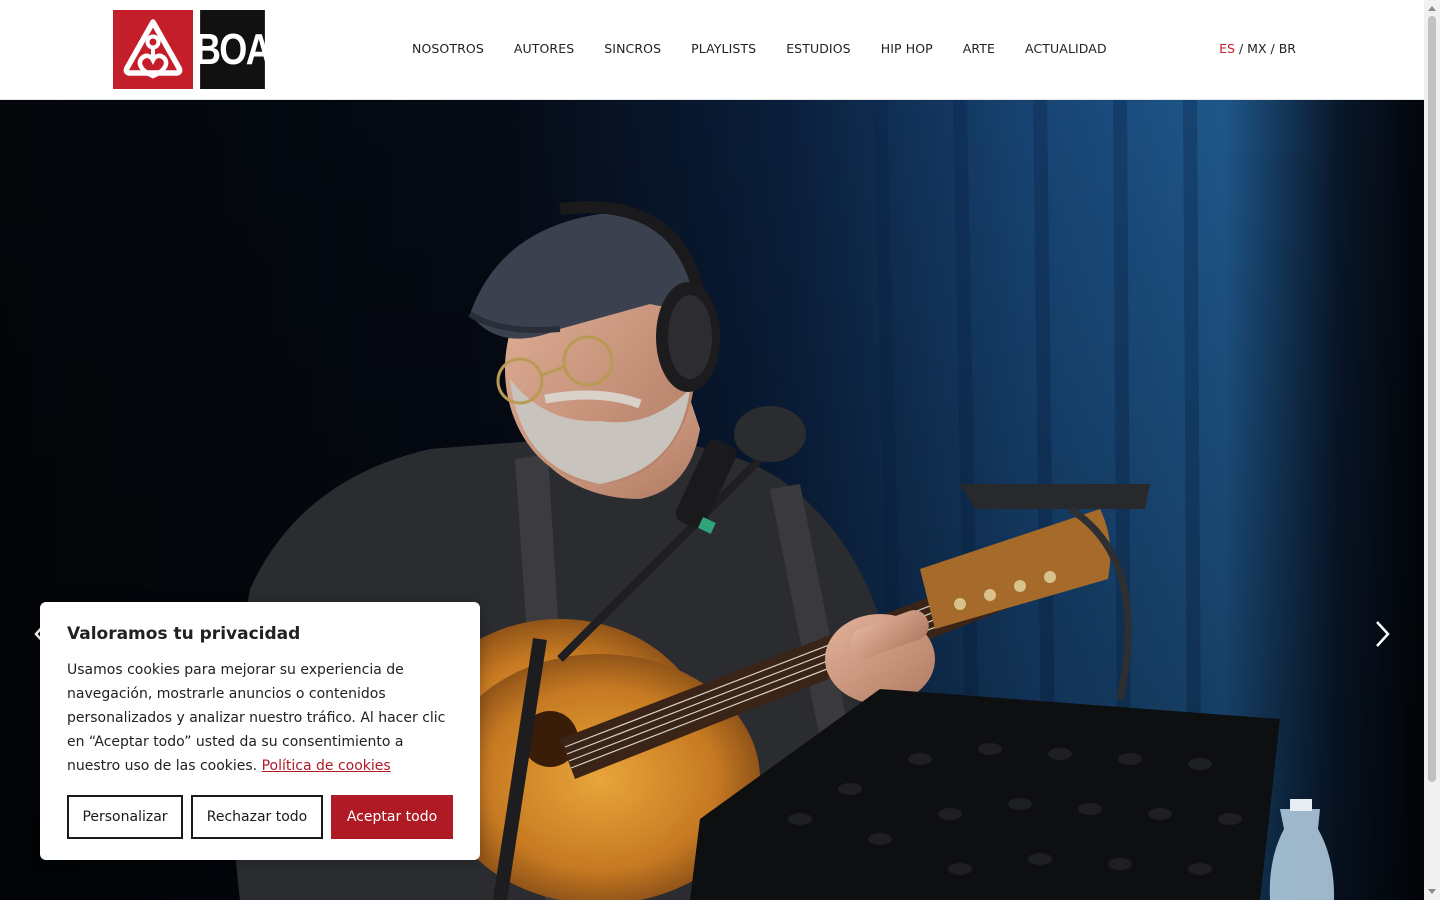 Image resolution: width=1440 pixels, height=900 pixels. I want to click on lang-mx: MX, so click(1256, 49).